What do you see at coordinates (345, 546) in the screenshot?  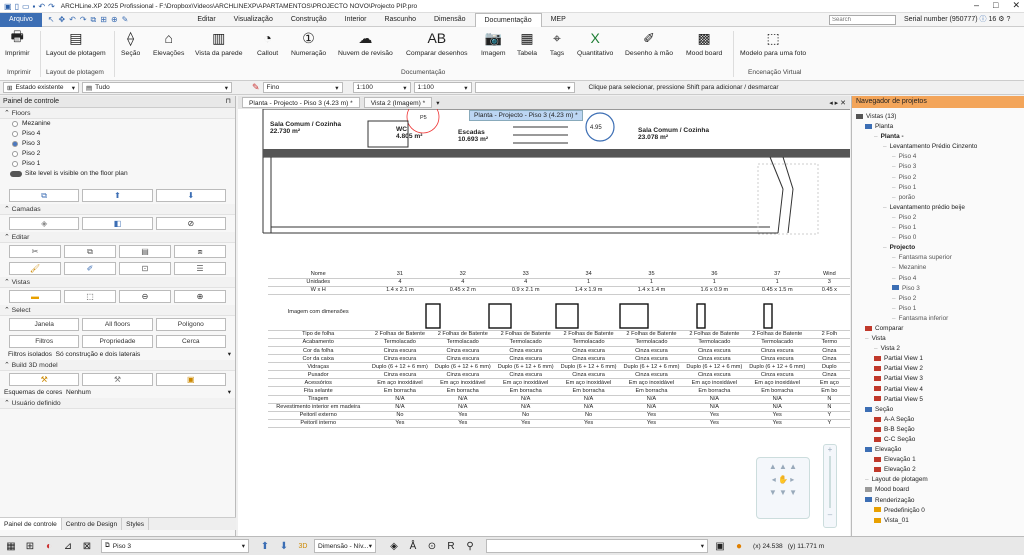 I see `dimension-dropdown: Dimensão - Nív... ▾` at bounding box center [345, 546].